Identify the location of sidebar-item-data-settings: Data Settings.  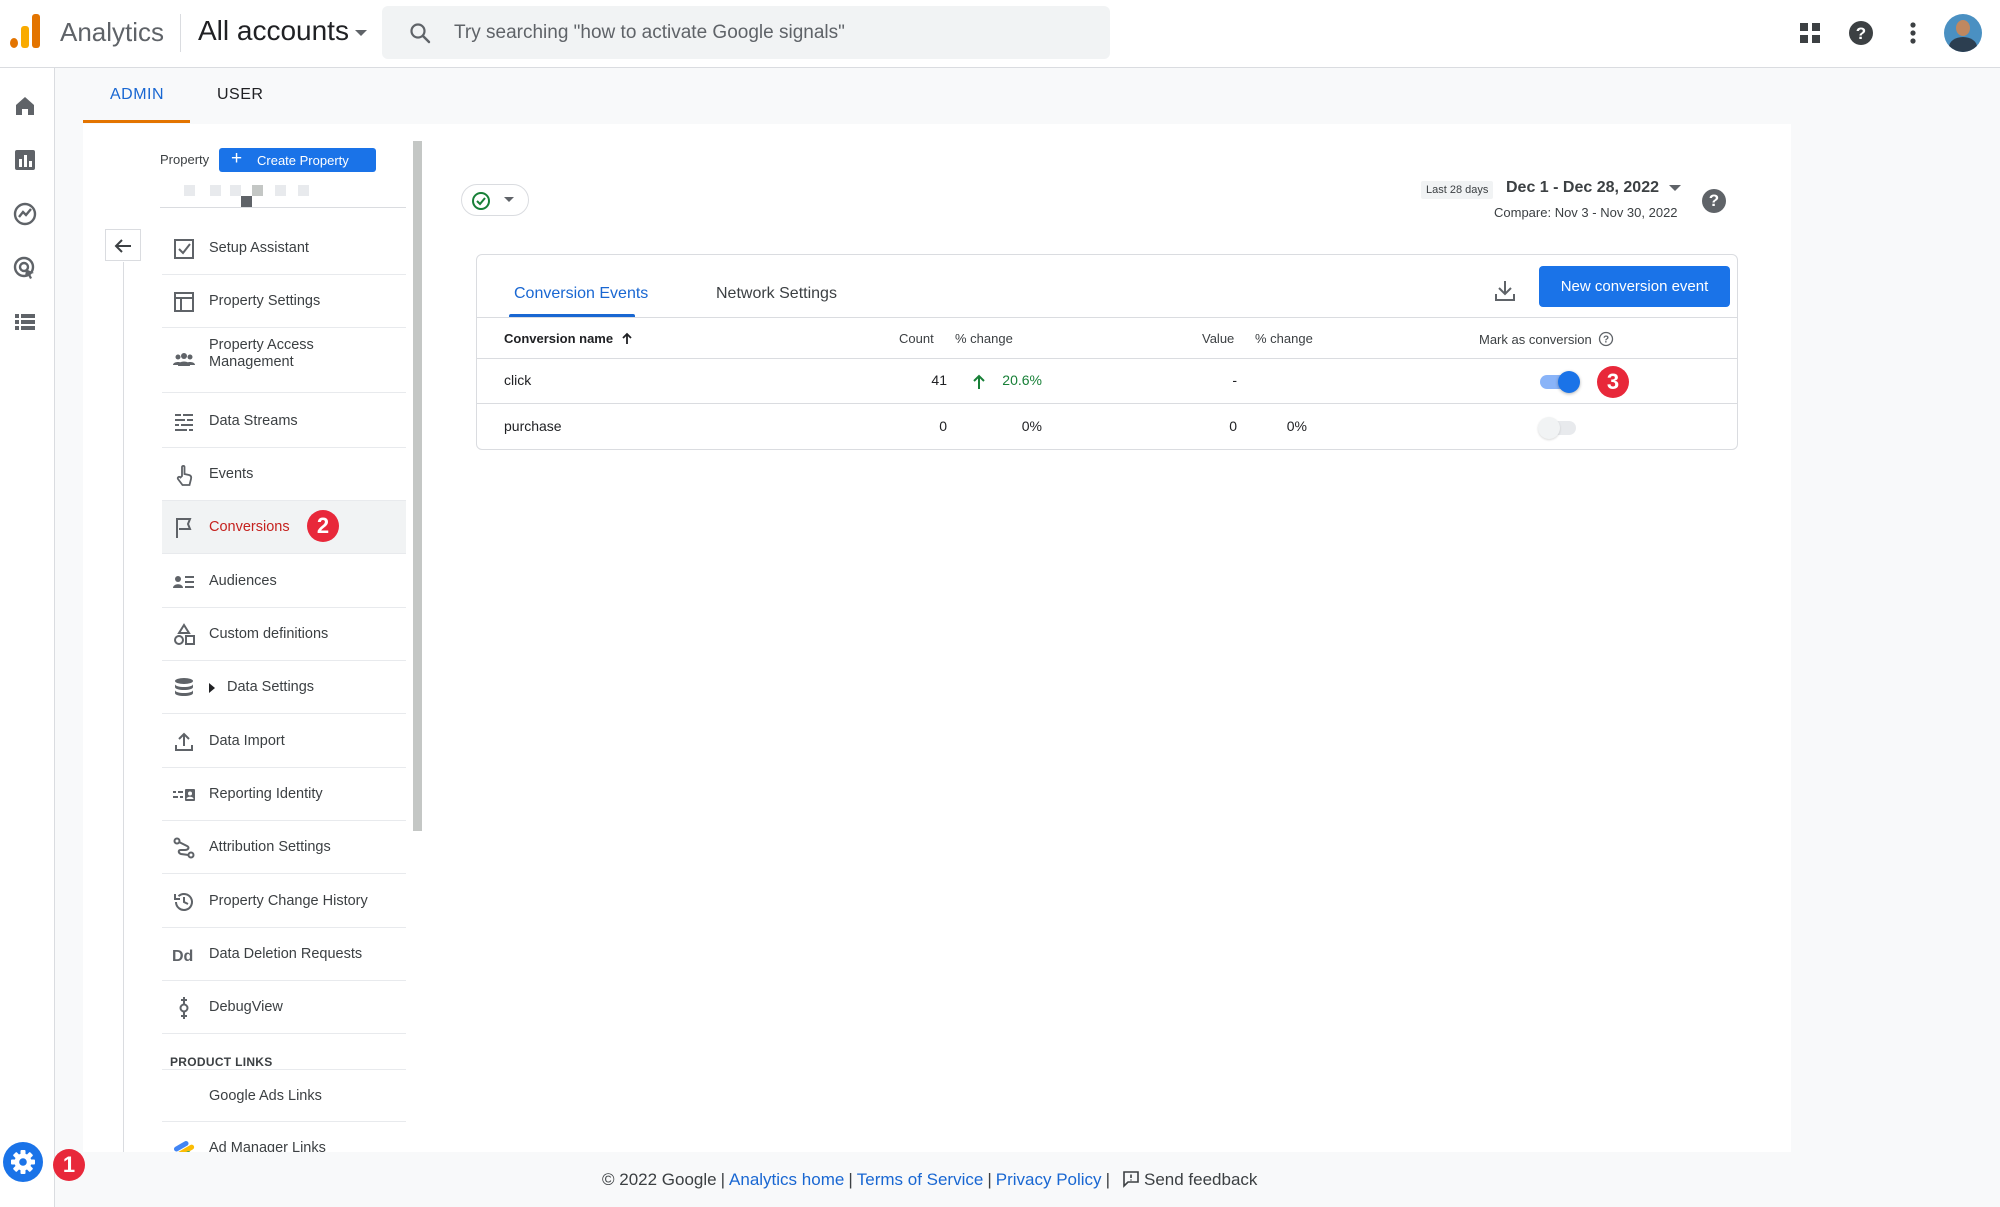
(284, 687).